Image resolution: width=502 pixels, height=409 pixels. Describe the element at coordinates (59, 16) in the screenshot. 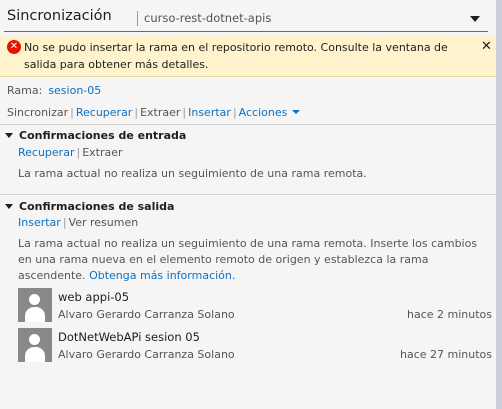

I see `page-title: Sincronización` at that location.